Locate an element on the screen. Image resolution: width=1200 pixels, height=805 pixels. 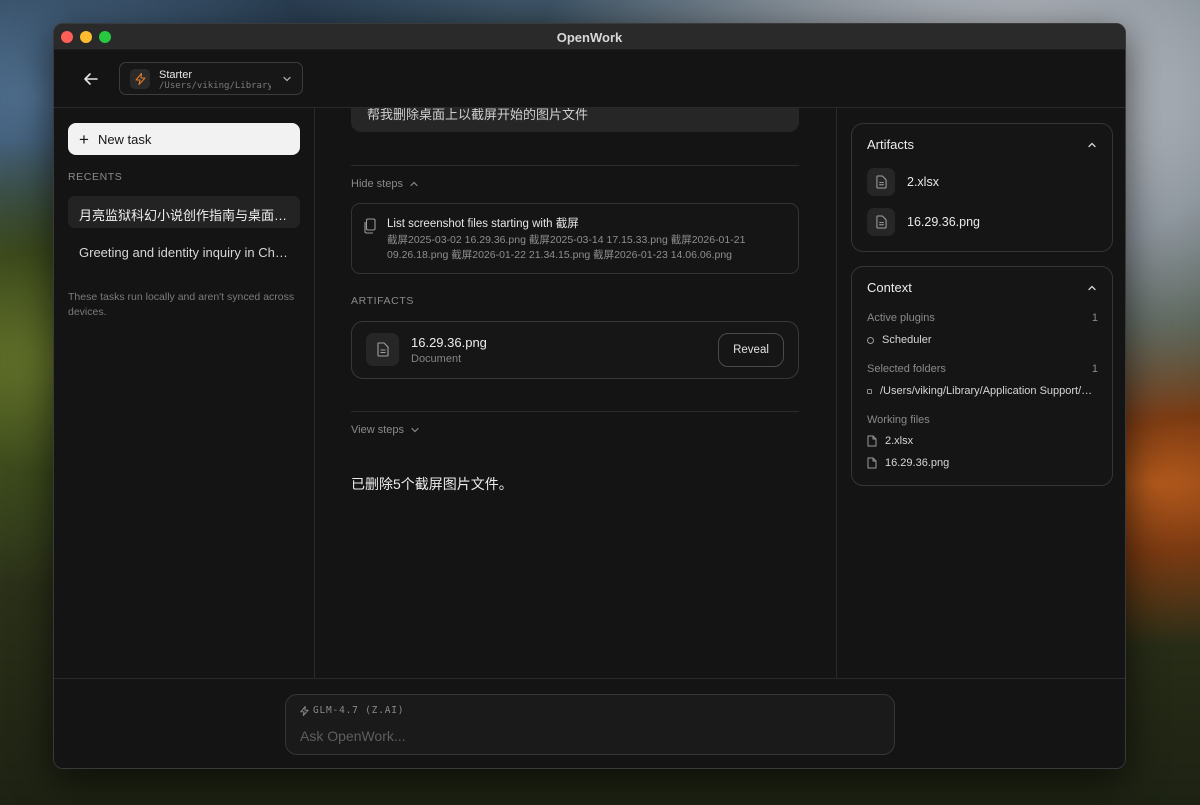
artifacts-panel: Artifacts 2.xlsx 16.29.36.png is located at coordinates (982, 187).